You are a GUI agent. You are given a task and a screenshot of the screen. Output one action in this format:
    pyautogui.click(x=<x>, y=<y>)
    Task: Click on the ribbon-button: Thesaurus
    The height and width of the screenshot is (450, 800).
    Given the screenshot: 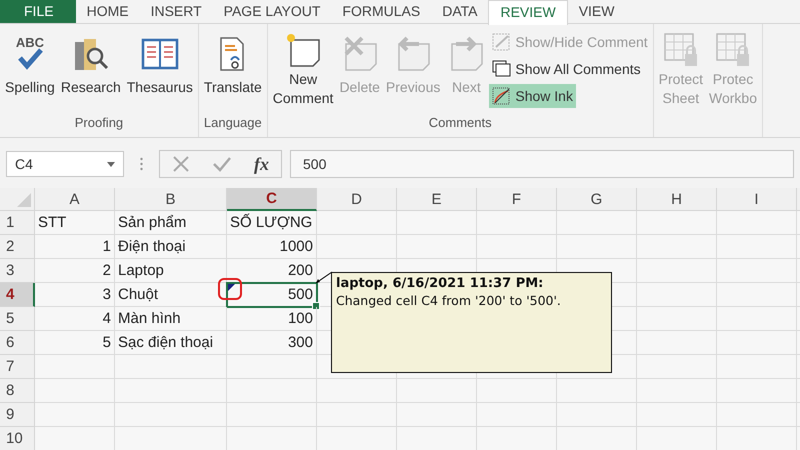 What is the action you would take?
    pyautogui.click(x=160, y=69)
    